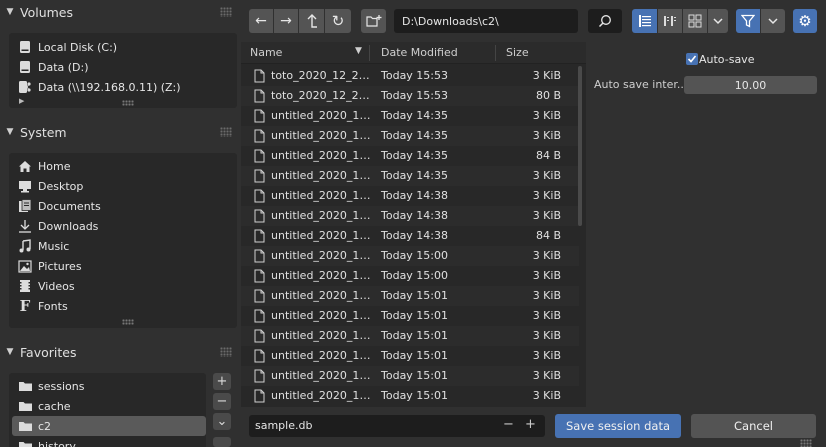 This screenshot has height=447, width=826. Describe the element at coordinates (44, 406) in the screenshot. I see `sidebar-item-cache: cache` at that location.